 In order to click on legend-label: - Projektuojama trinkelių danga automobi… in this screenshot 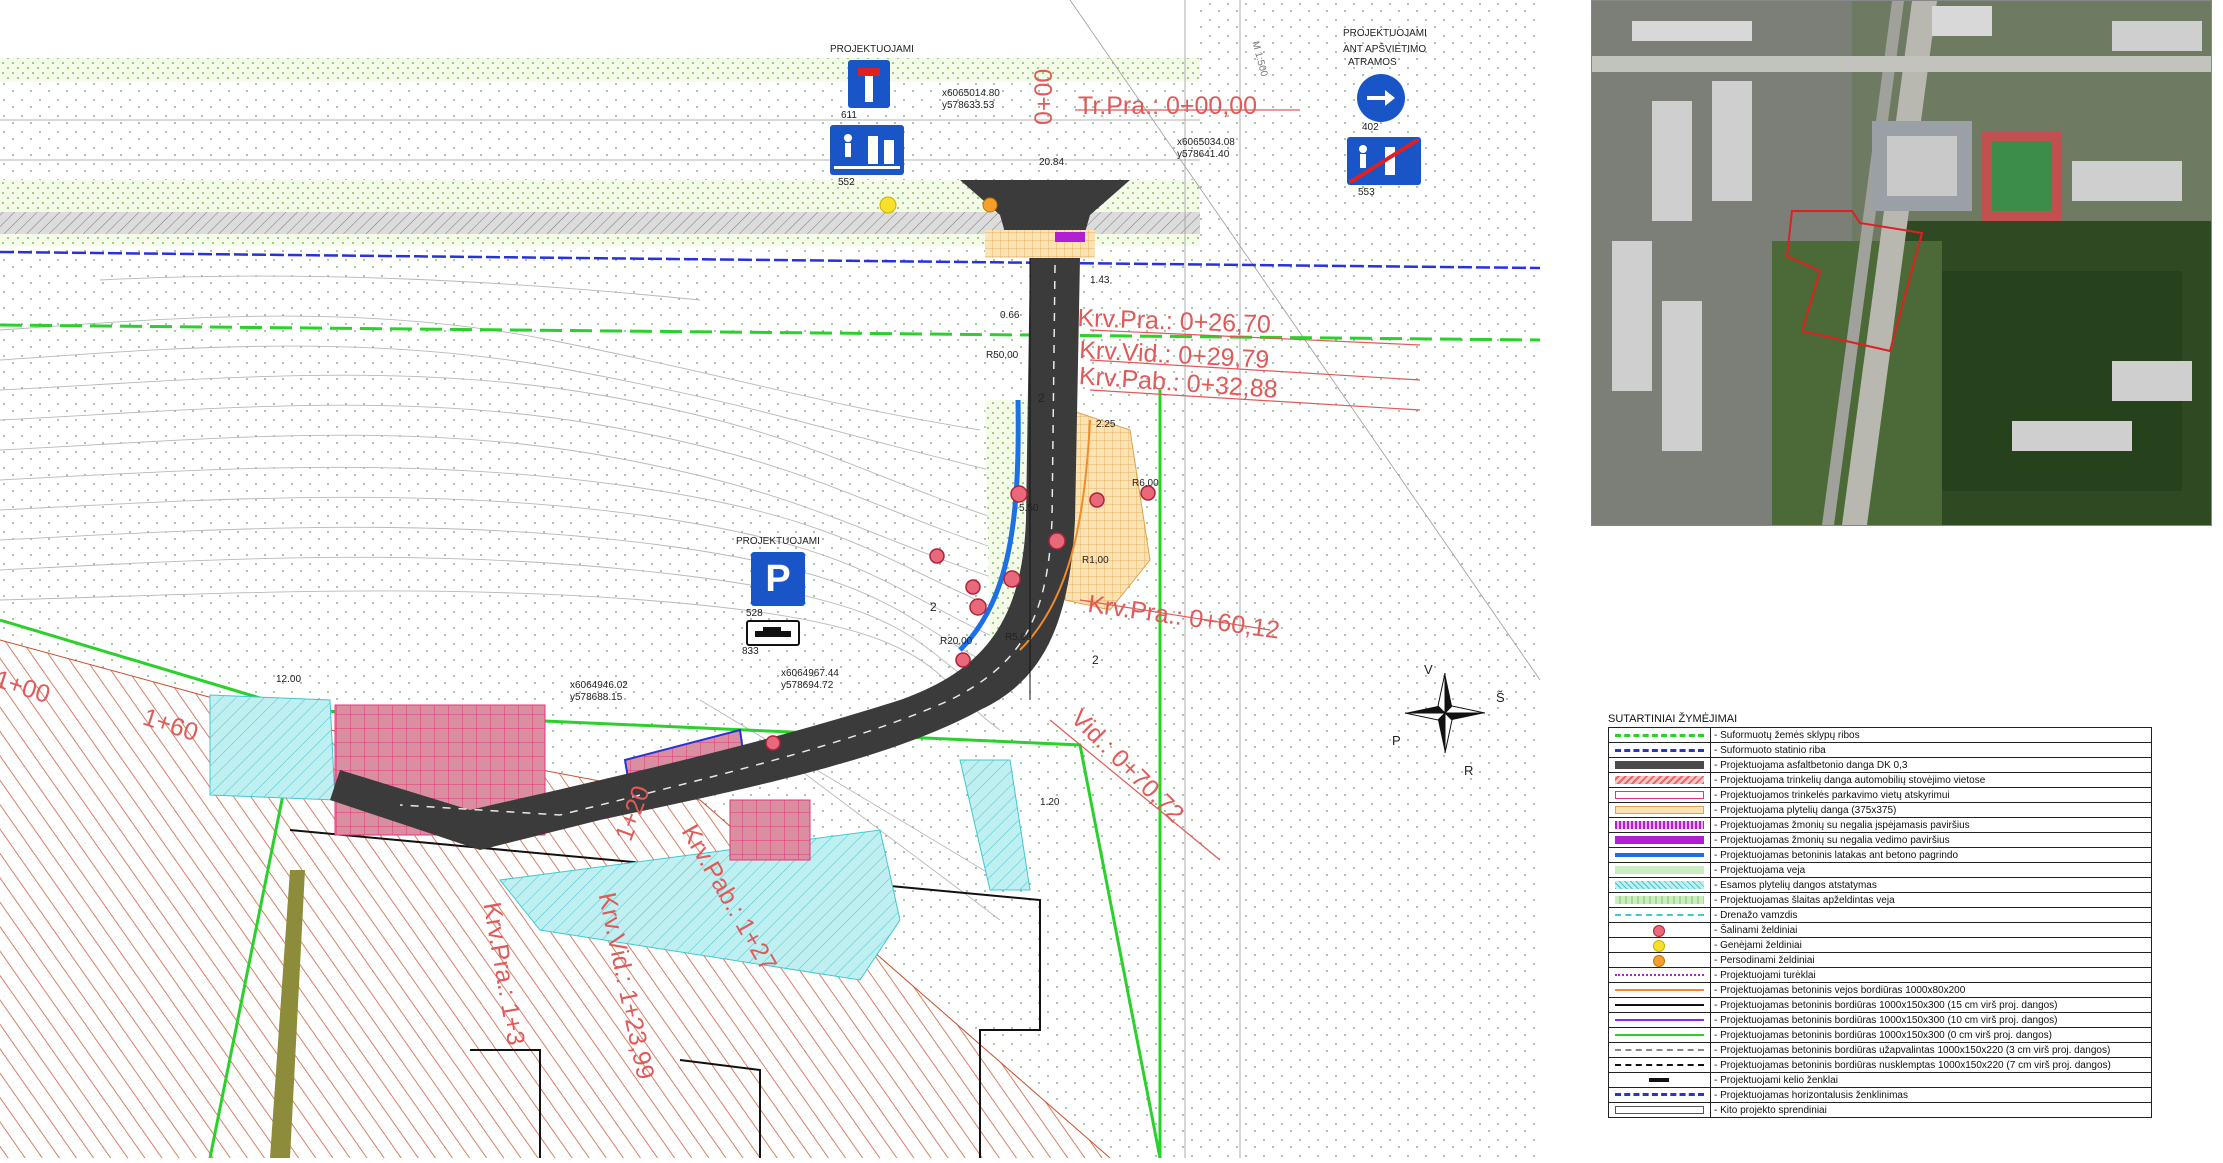, I will do `click(1931, 780)`.